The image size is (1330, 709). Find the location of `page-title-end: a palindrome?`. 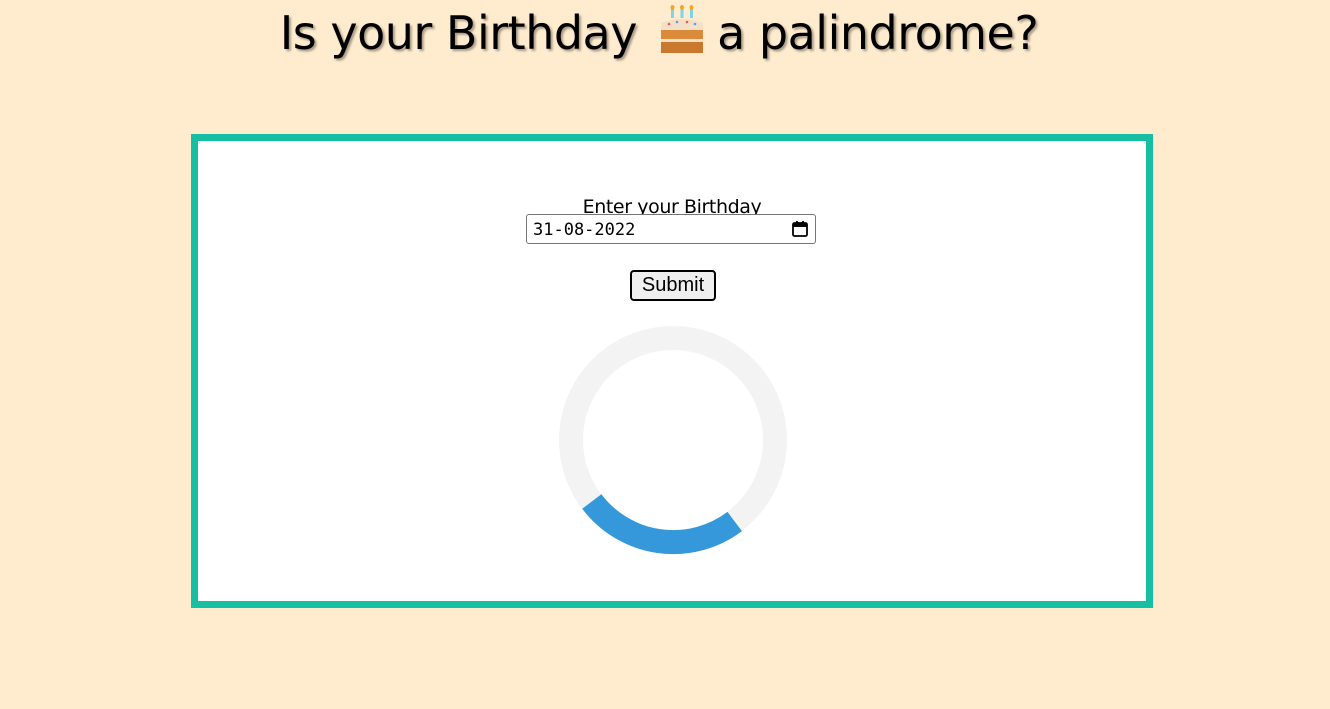

page-title-end: a palindrome? is located at coordinates (878, 33).